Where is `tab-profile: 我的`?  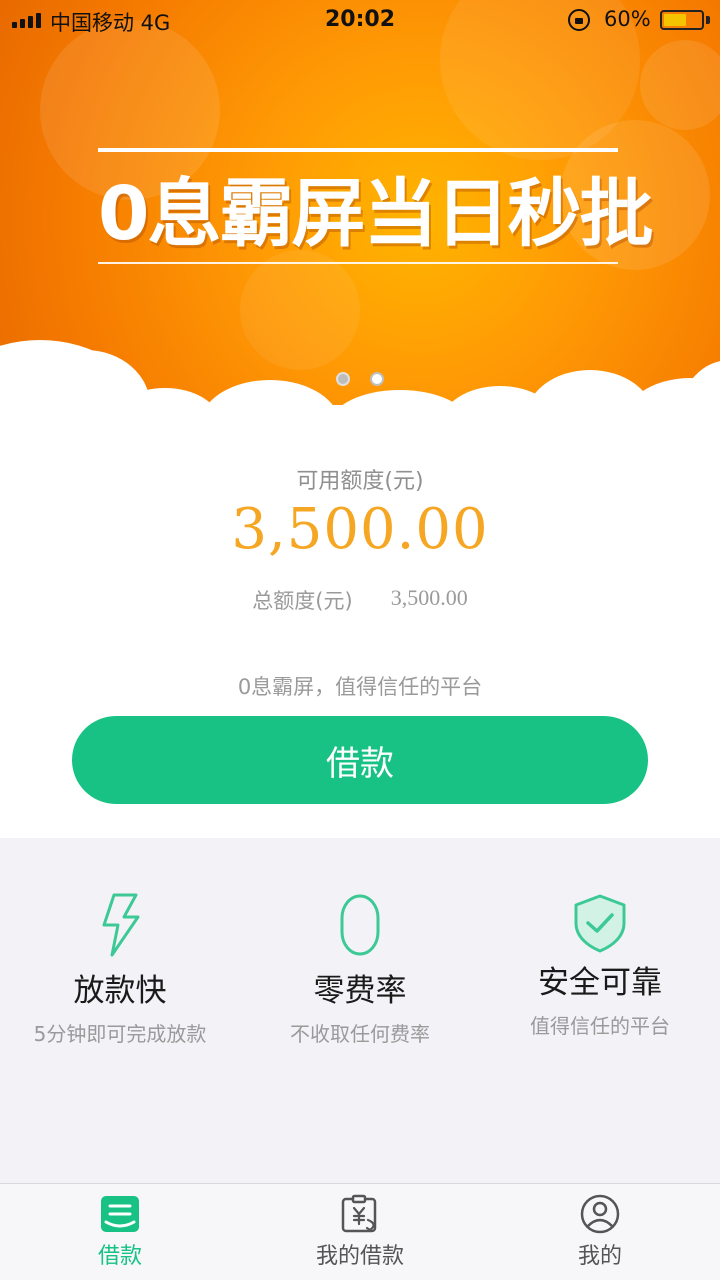
tab-profile: 我的 is located at coordinates (600, 1232).